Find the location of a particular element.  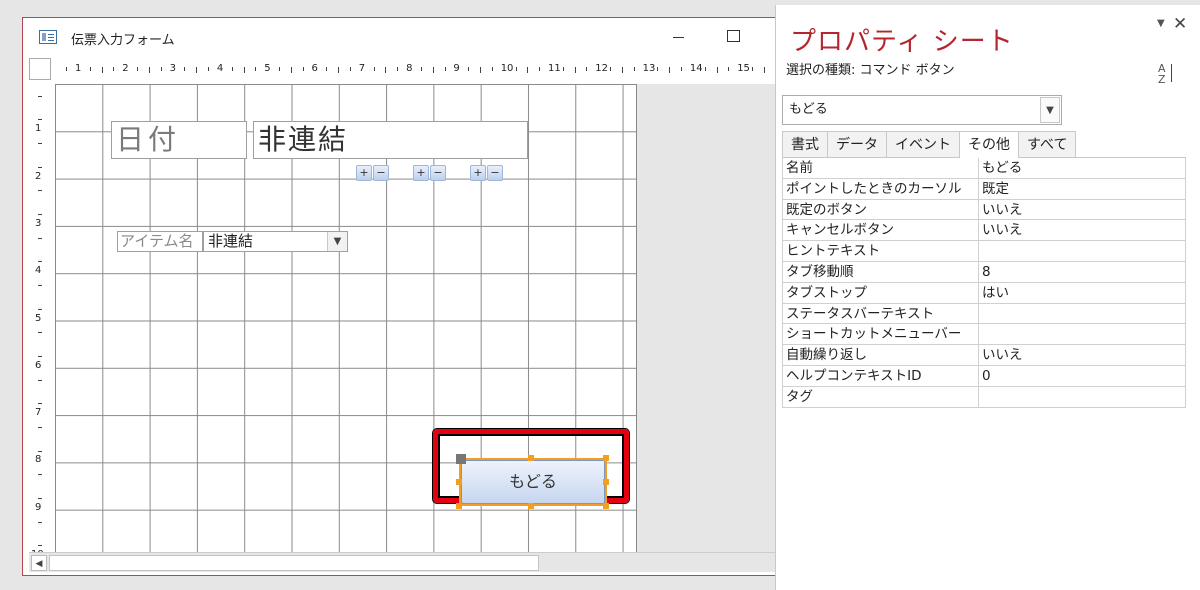

tab-4: その他 is located at coordinates (989, 144).